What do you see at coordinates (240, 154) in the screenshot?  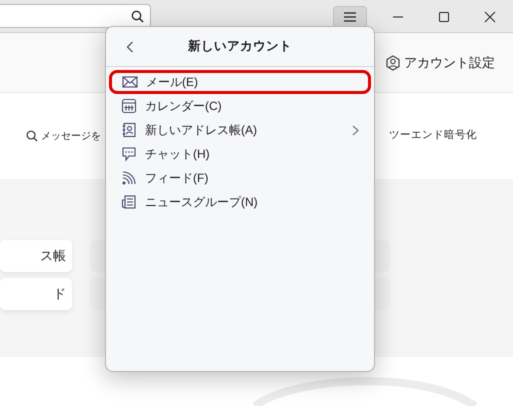 I see `menu-item: チャット(H)` at bounding box center [240, 154].